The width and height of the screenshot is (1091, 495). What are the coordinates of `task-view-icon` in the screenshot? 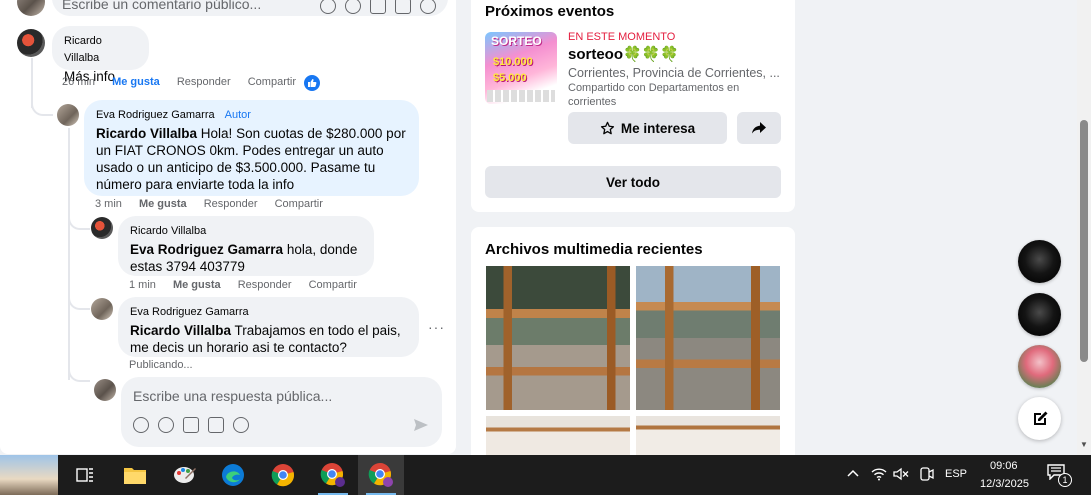 It's located at (84, 475).